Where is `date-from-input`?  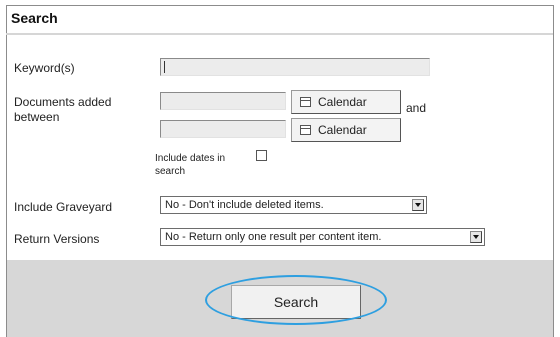 date-from-input is located at coordinates (223, 101).